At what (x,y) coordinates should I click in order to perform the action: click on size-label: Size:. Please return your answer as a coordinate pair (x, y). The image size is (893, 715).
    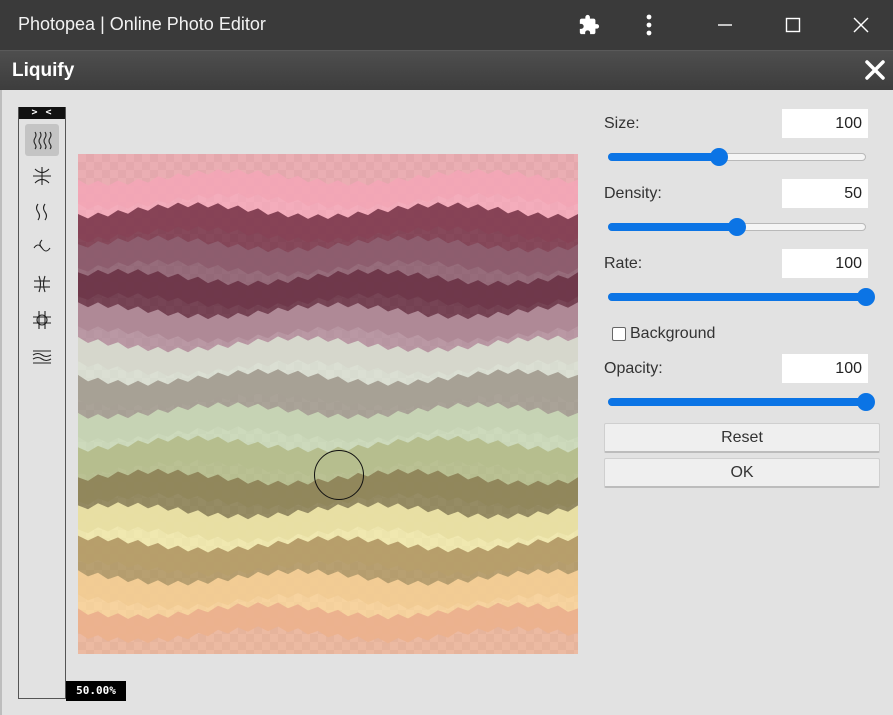
    Looking at the image, I should click on (622, 123).